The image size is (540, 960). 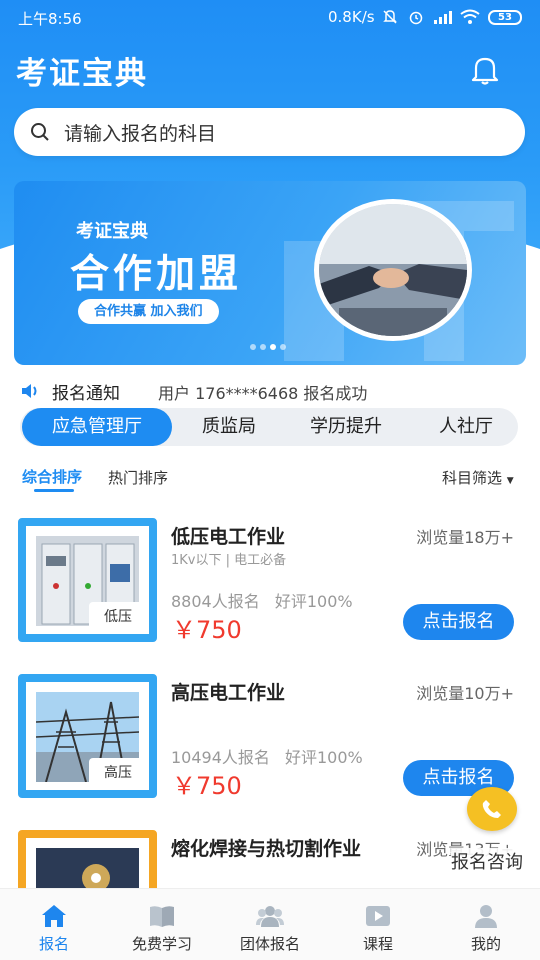 I want to click on handshake-photo, so click(x=393, y=270).